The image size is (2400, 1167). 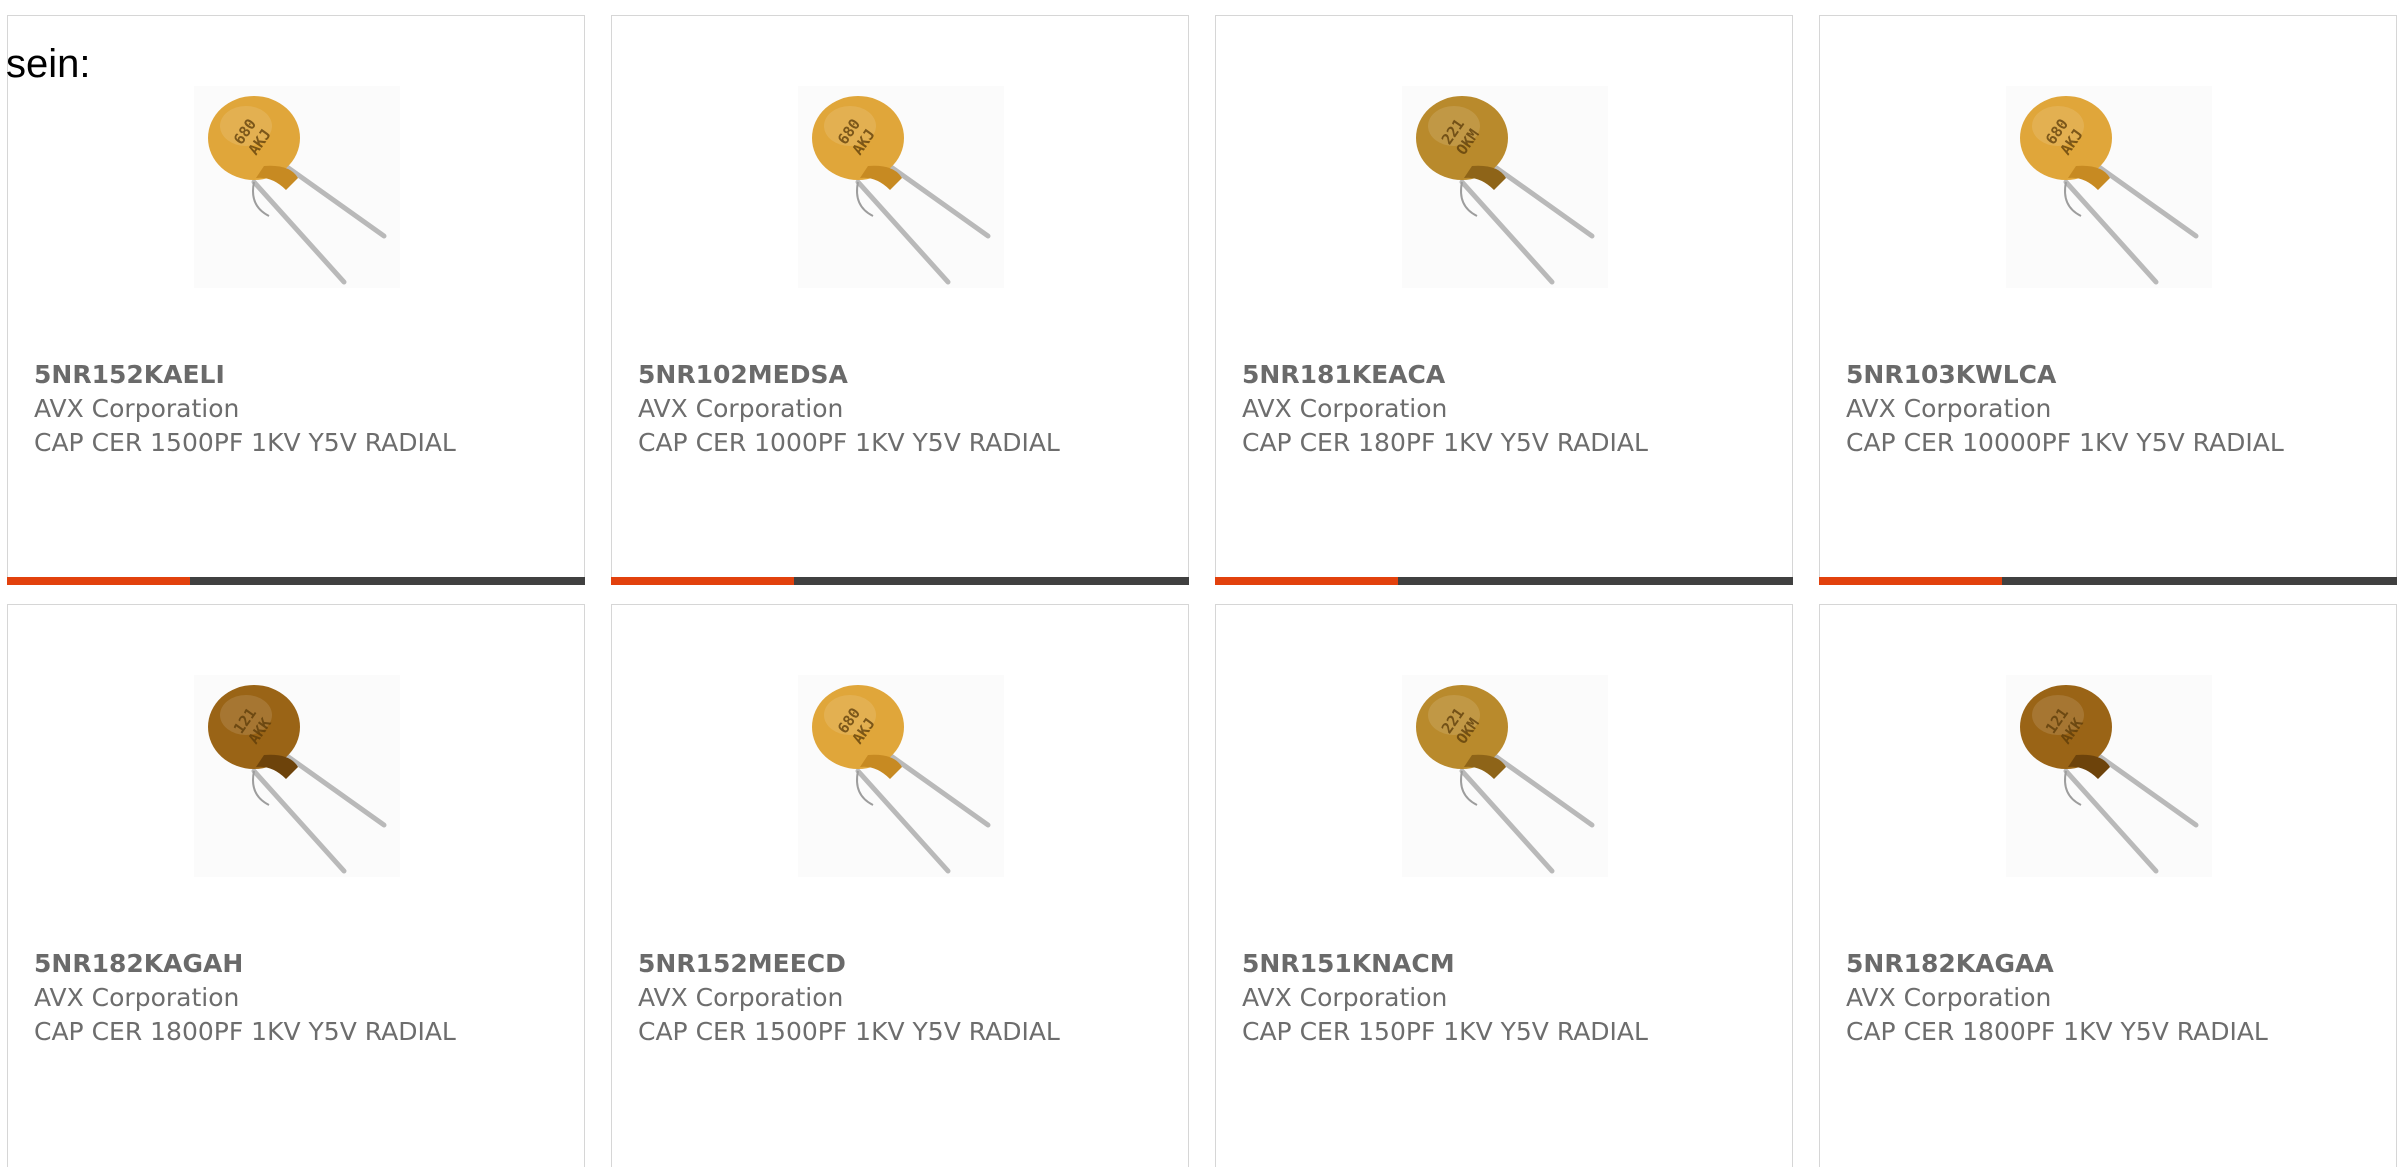 What do you see at coordinates (2066, 375) in the screenshot?
I see `part-number-link: 5NR103KWLCA` at bounding box center [2066, 375].